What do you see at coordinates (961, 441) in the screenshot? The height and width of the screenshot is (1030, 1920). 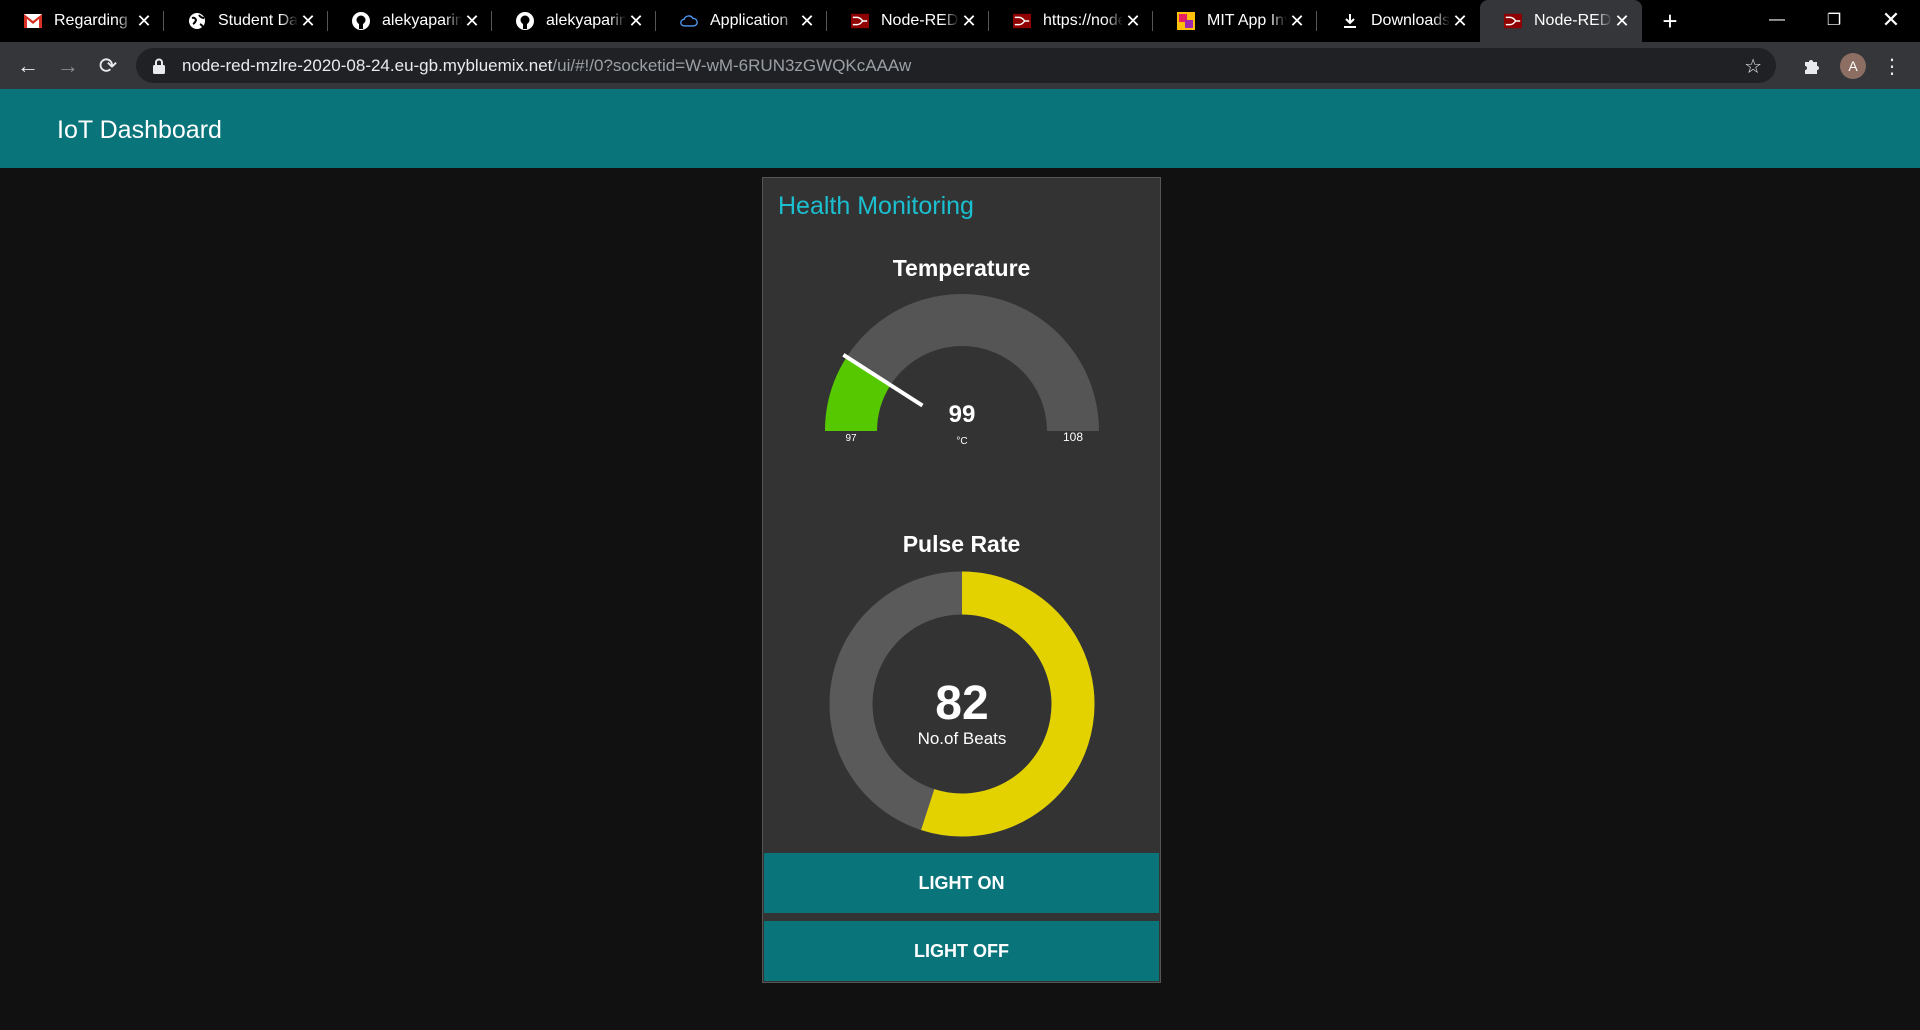 I see `temperature-unit: °C` at bounding box center [961, 441].